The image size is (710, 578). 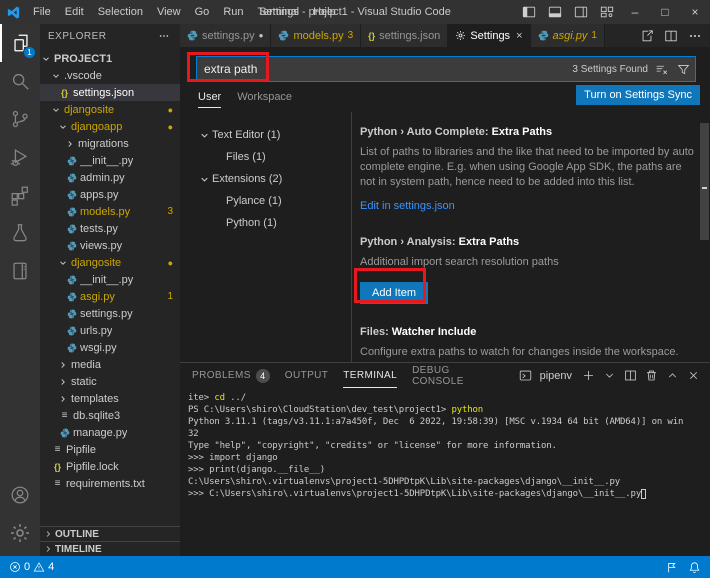 What do you see at coordinates (110, 126) in the screenshot?
I see `tree-item-djangoapp: djangoapp ●` at bounding box center [110, 126].